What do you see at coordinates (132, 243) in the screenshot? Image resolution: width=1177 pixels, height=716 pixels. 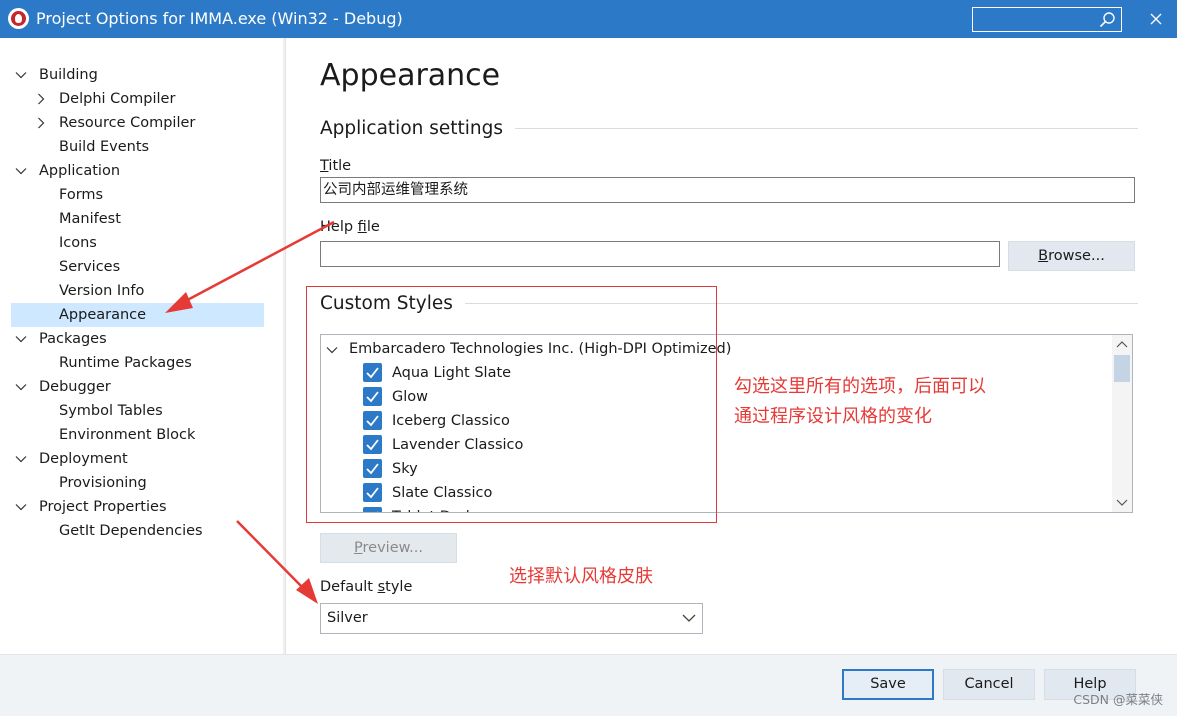 I see `tree-item-icons: Icons` at bounding box center [132, 243].